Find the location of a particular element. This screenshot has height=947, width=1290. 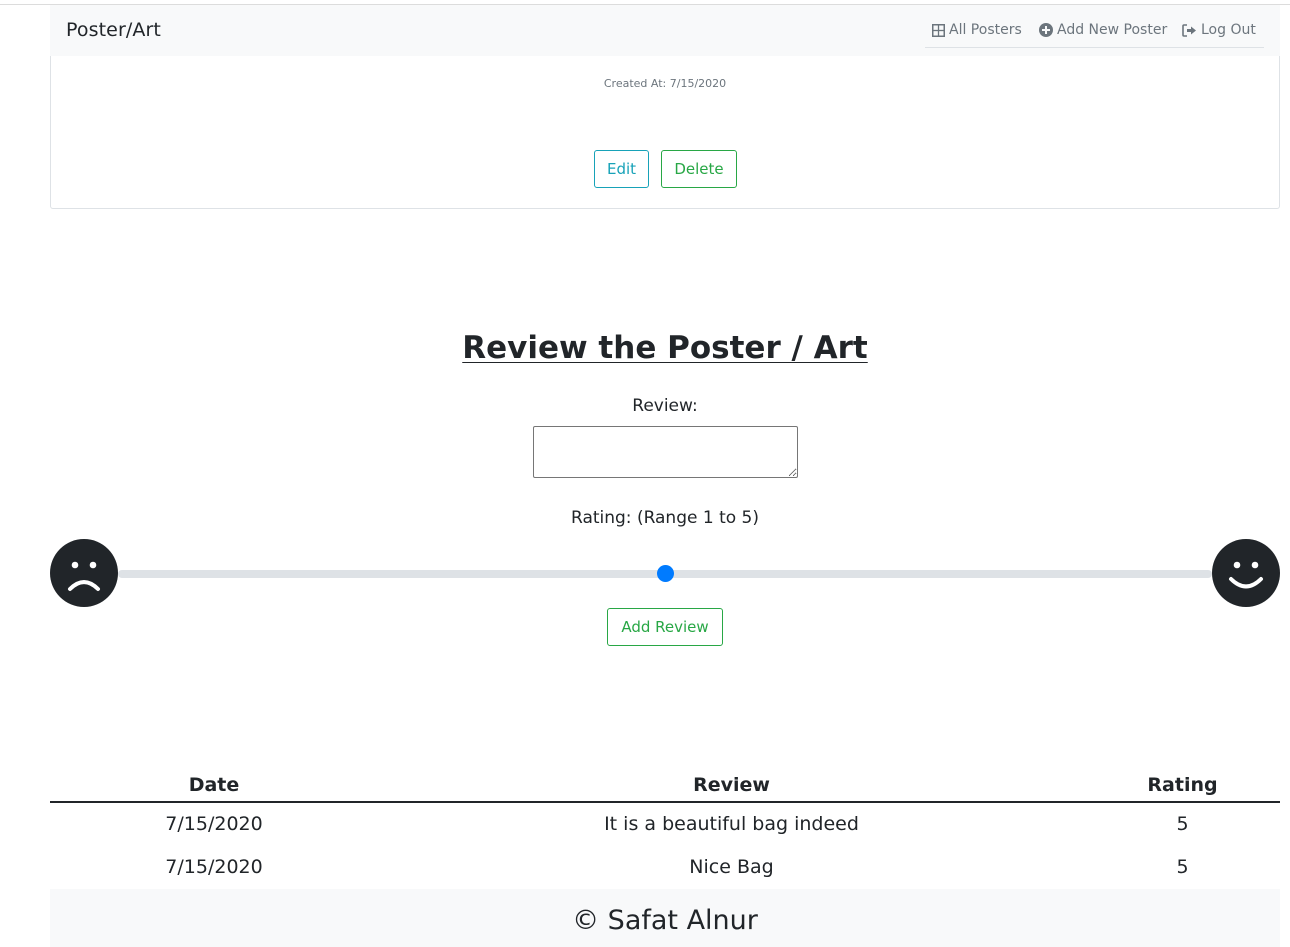

row-review: Nice Bag is located at coordinates (731, 866).